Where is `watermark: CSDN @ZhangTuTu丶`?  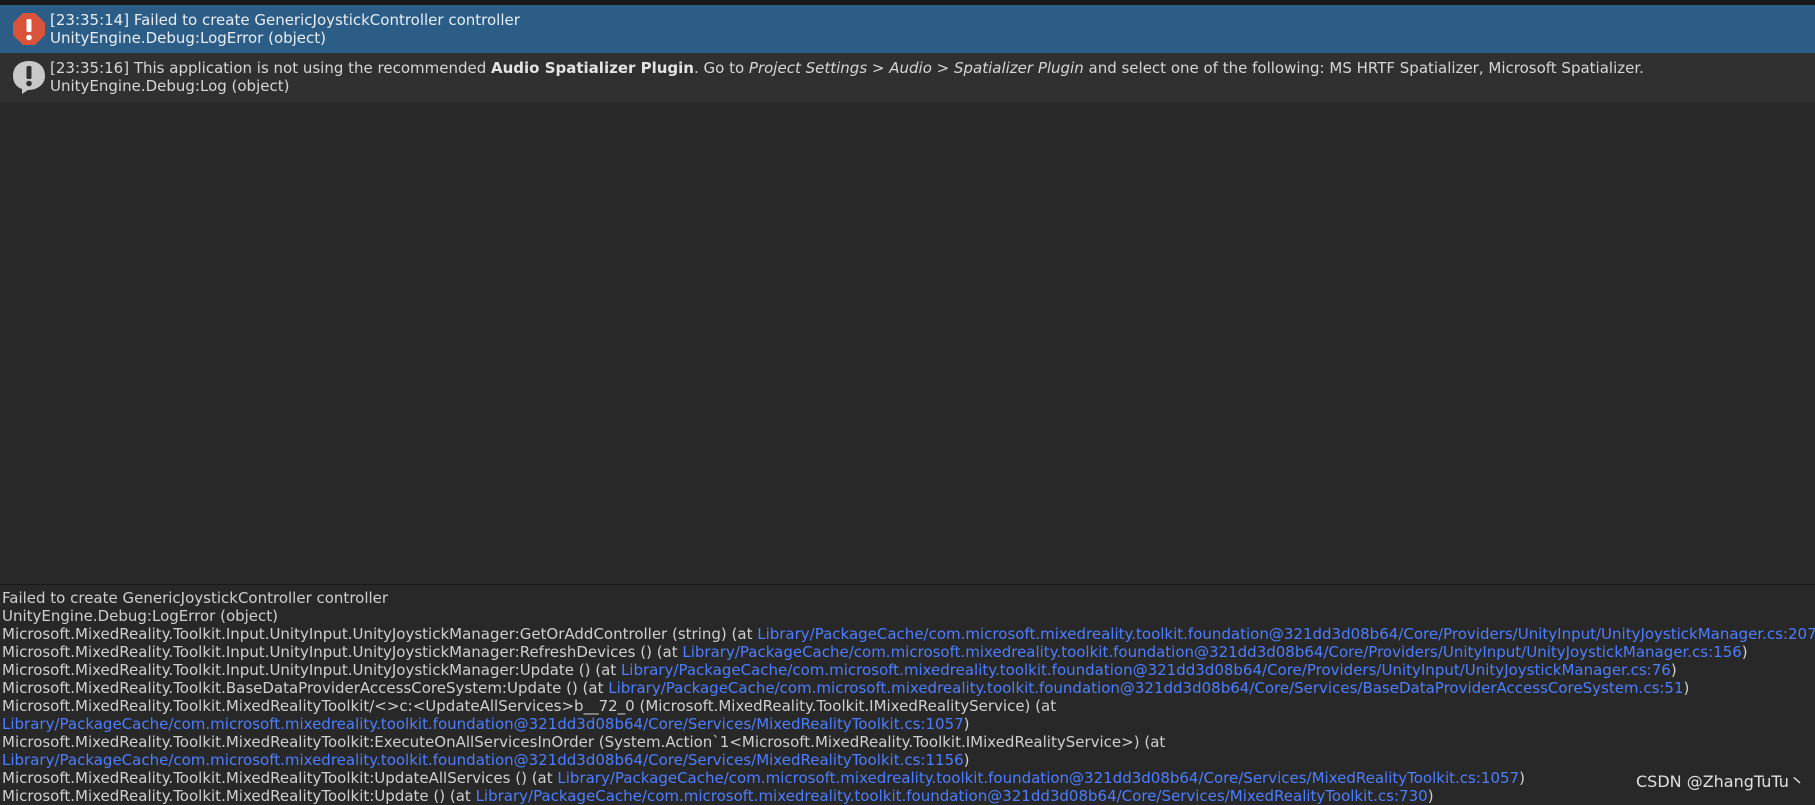 watermark: CSDN @ZhangTuTu丶 is located at coordinates (1720, 781).